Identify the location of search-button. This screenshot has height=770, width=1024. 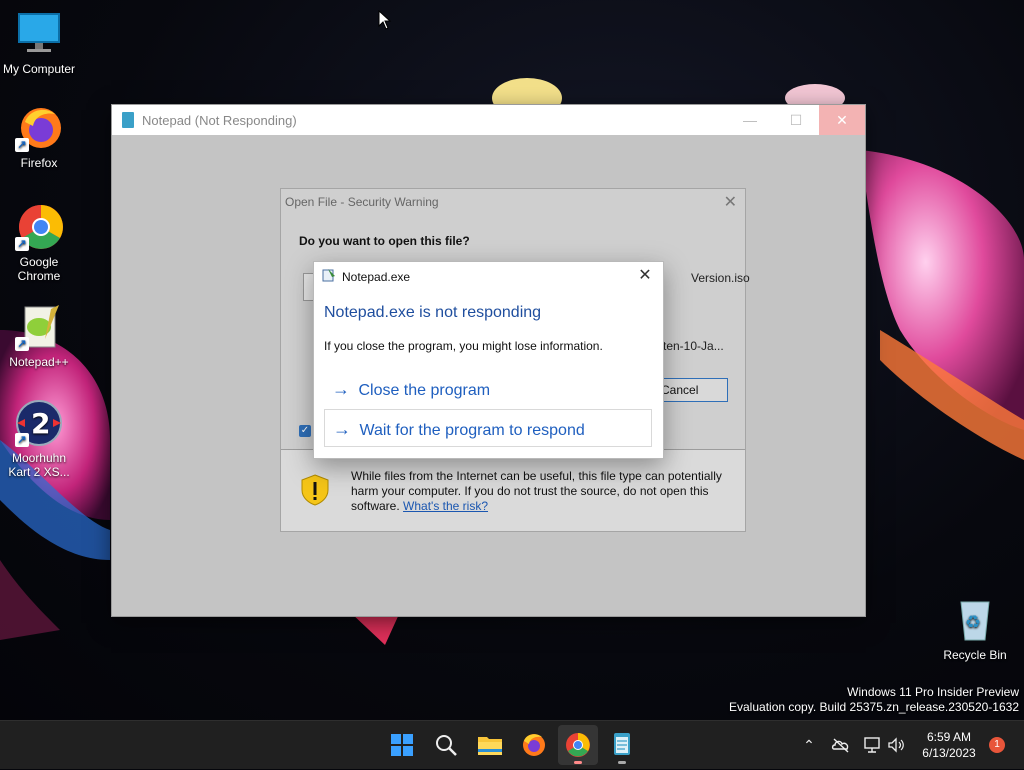
(446, 745).